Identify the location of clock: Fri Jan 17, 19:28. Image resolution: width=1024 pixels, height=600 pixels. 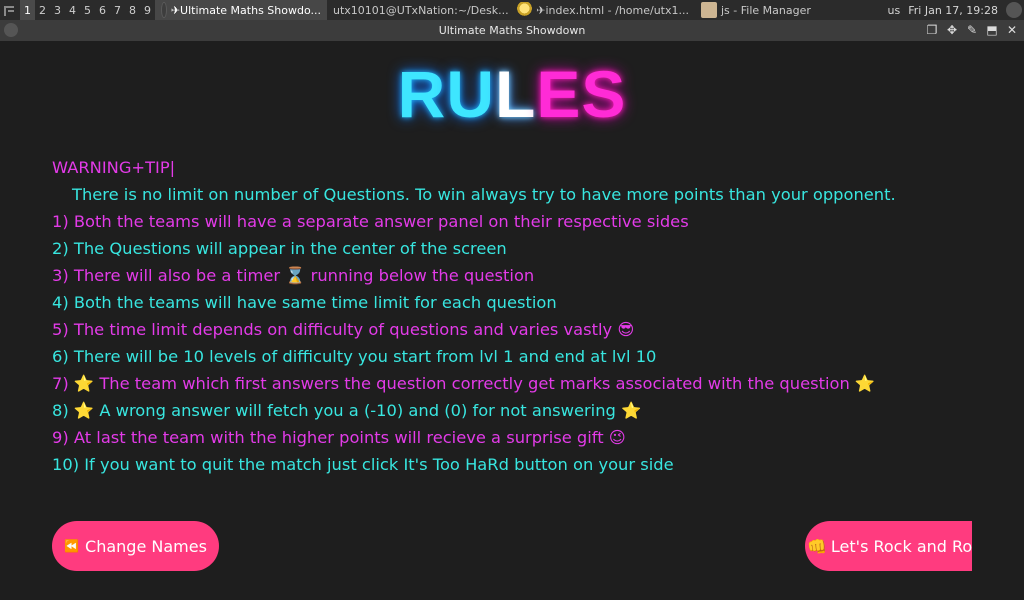
(953, 10).